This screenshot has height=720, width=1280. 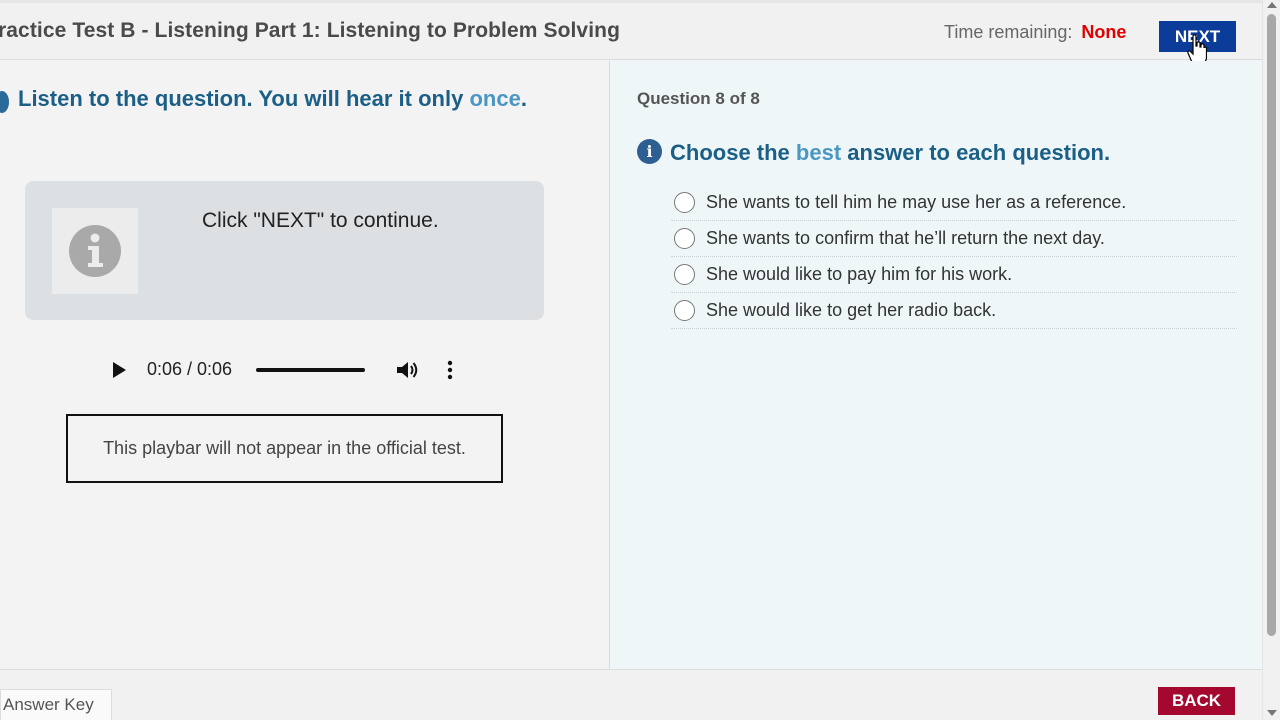 What do you see at coordinates (818, 152) in the screenshot?
I see `question-instruction-highlight: best` at bounding box center [818, 152].